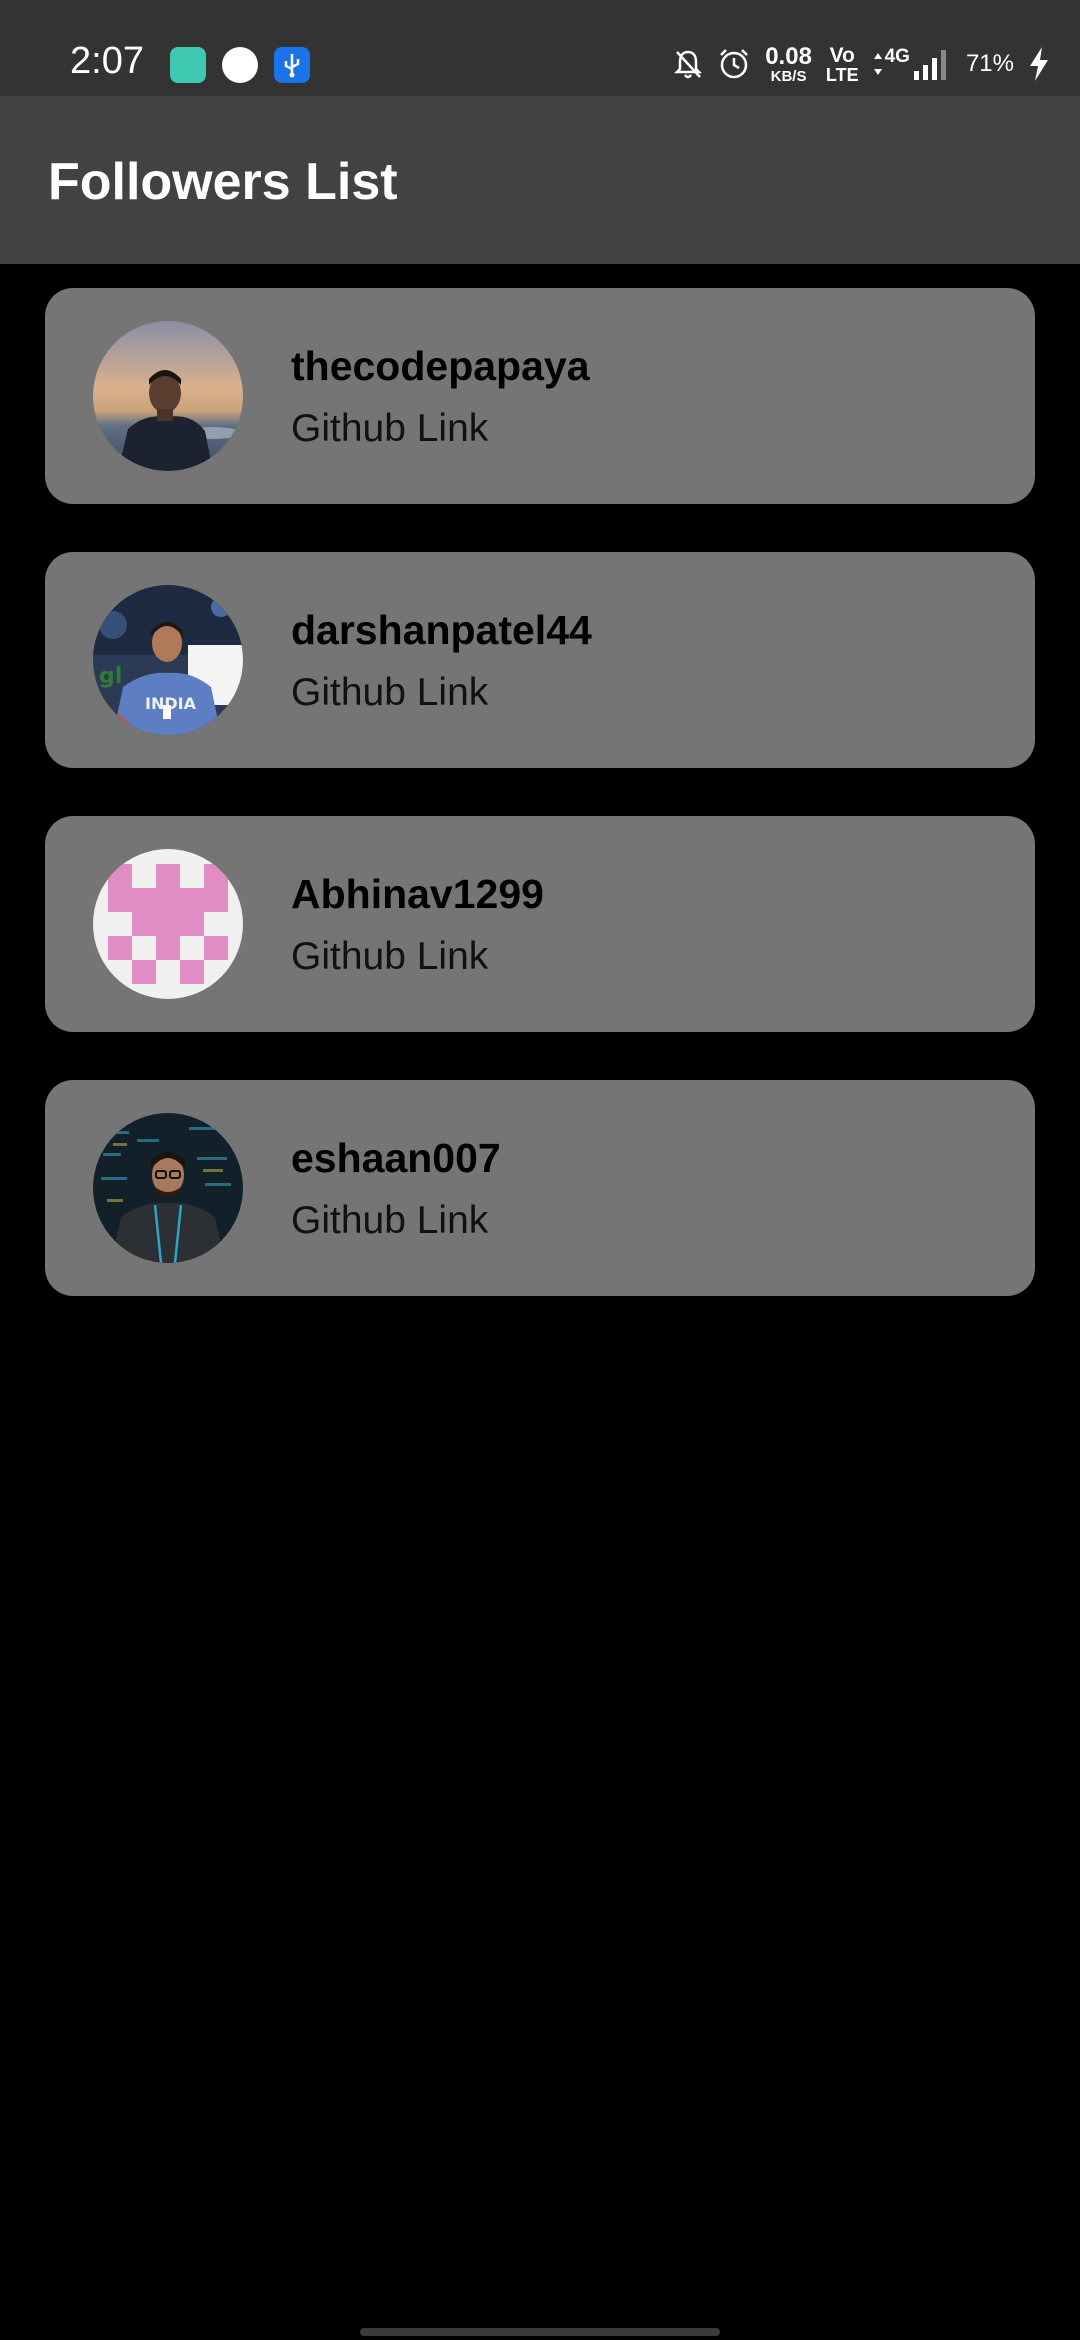  I want to click on status-bar: 2:07 0.08 KB/S Vo LTE 4G 71%, so click(540, 48).